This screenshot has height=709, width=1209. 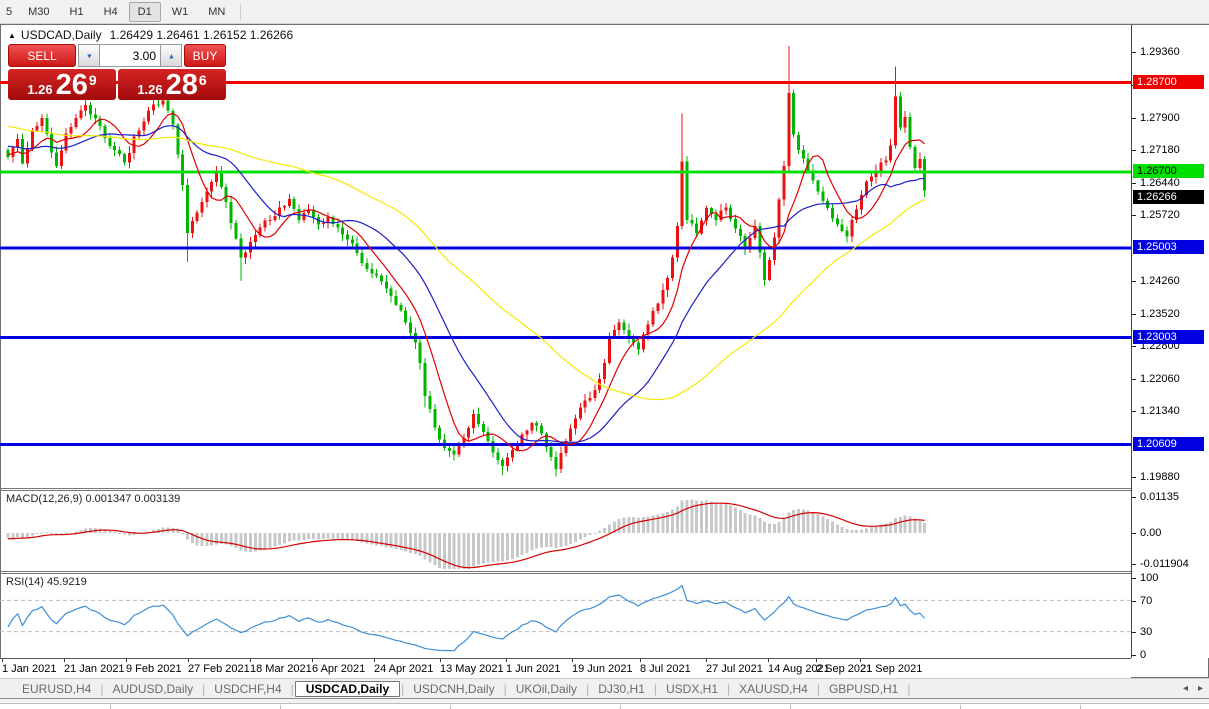 I want to click on price-level-badge: 1.26700, so click(x=1168, y=171).